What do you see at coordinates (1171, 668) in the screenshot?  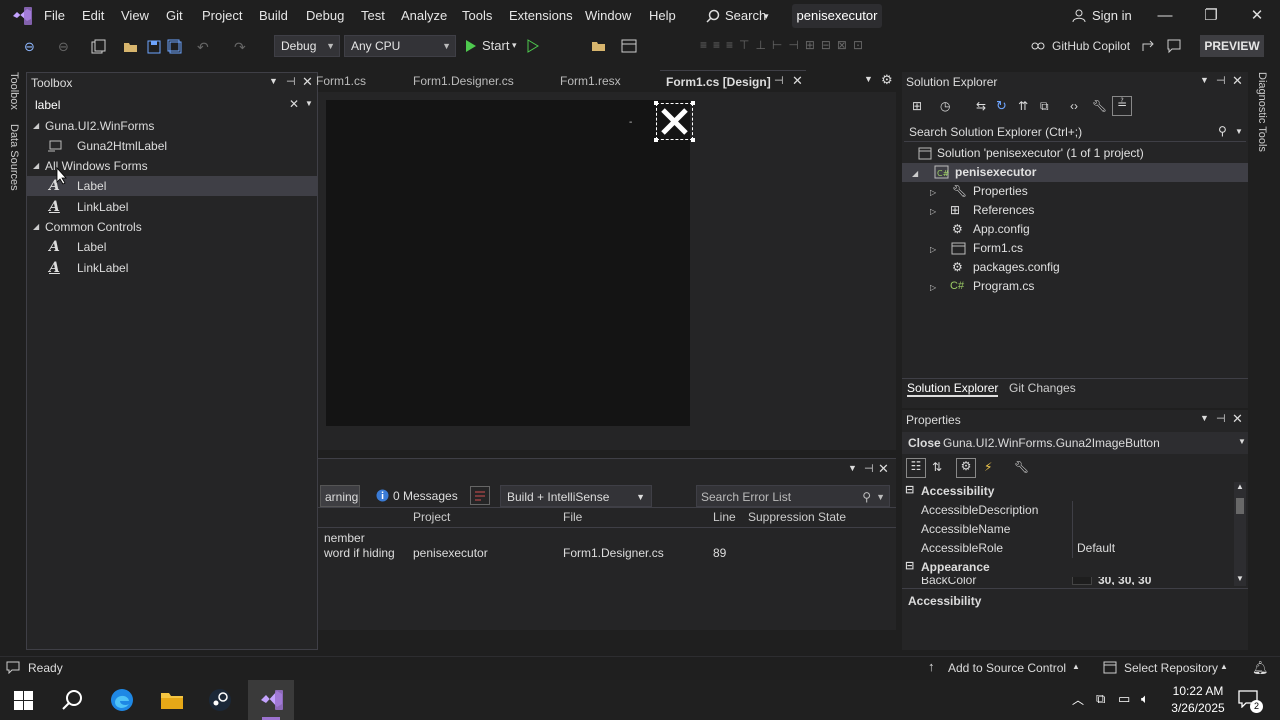 I see `select-repository-button: Select Repository` at bounding box center [1171, 668].